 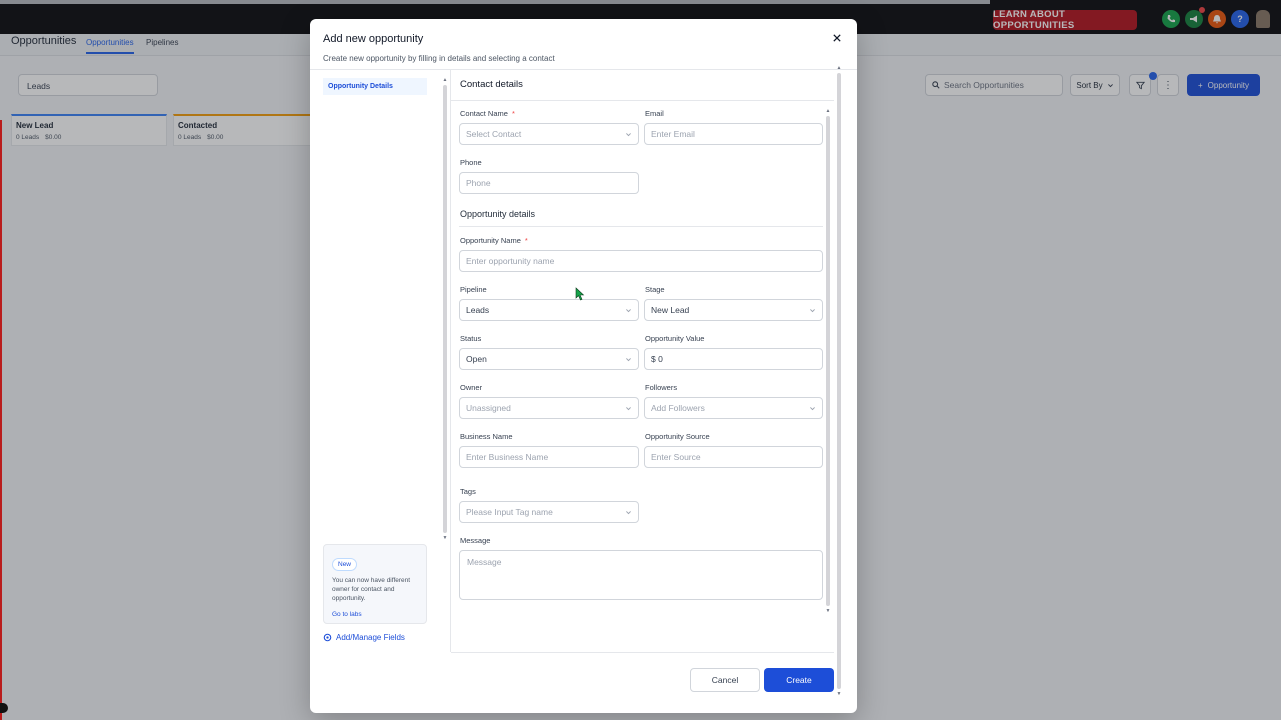 I want to click on email-label: Email, so click(x=654, y=113).